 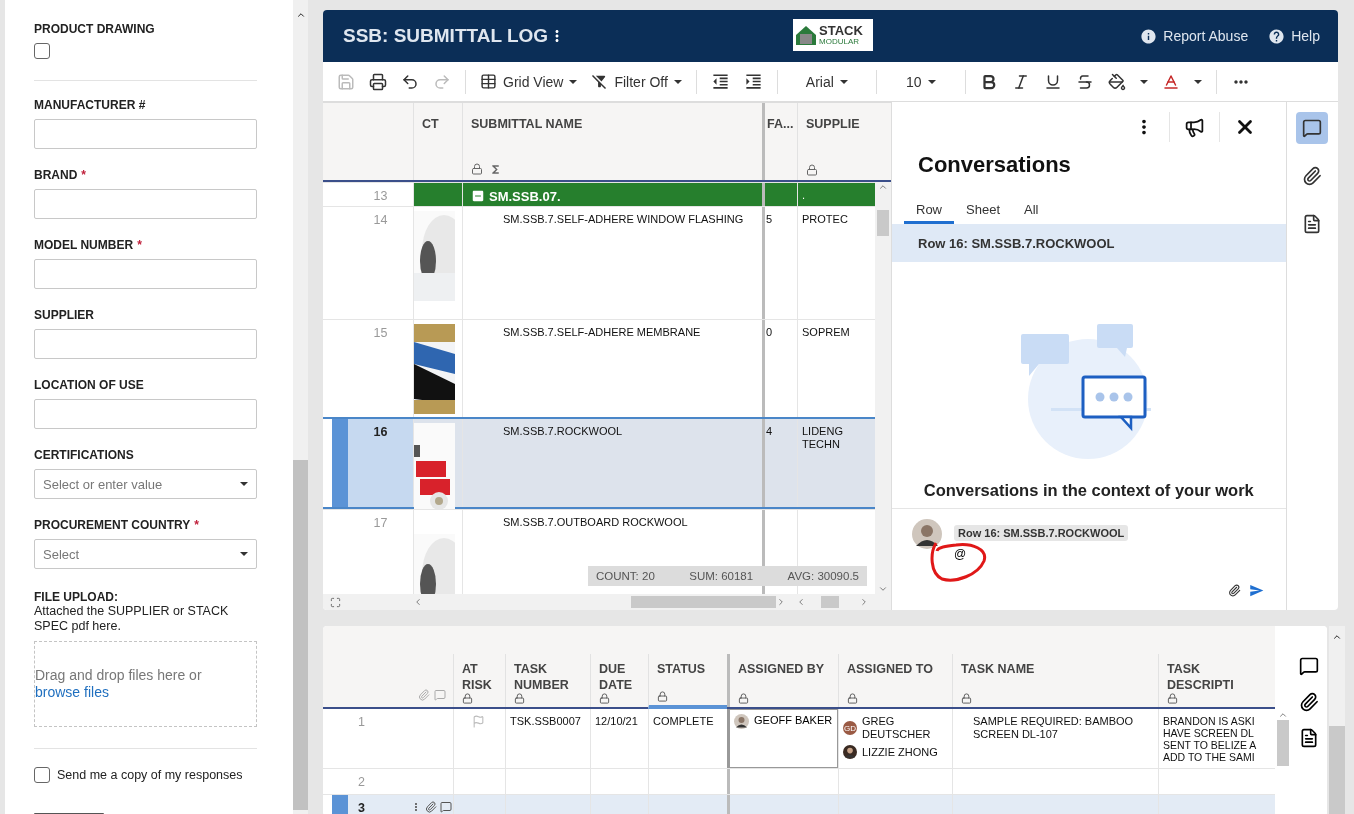 What do you see at coordinates (804, 195) in the screenshot?
I see `table-cell: .` at bounding box center [804, 195].